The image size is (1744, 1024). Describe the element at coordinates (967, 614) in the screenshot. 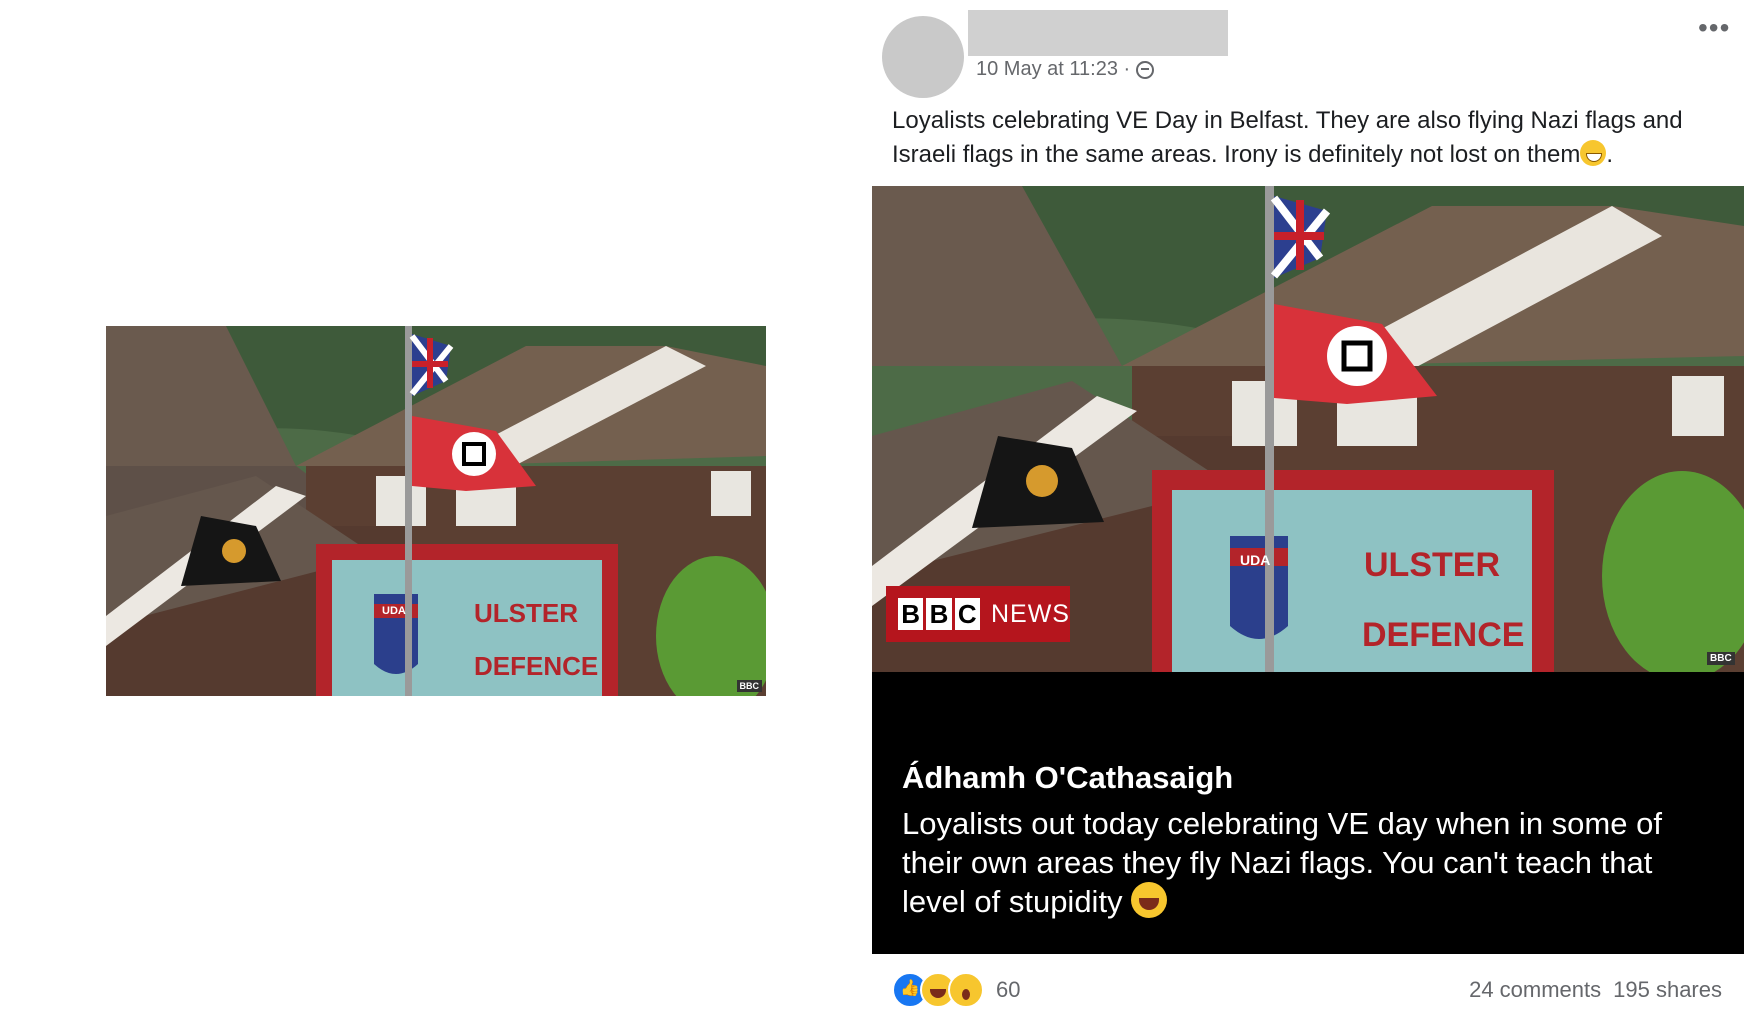

I see `bbc-letter-3: C` at that location.